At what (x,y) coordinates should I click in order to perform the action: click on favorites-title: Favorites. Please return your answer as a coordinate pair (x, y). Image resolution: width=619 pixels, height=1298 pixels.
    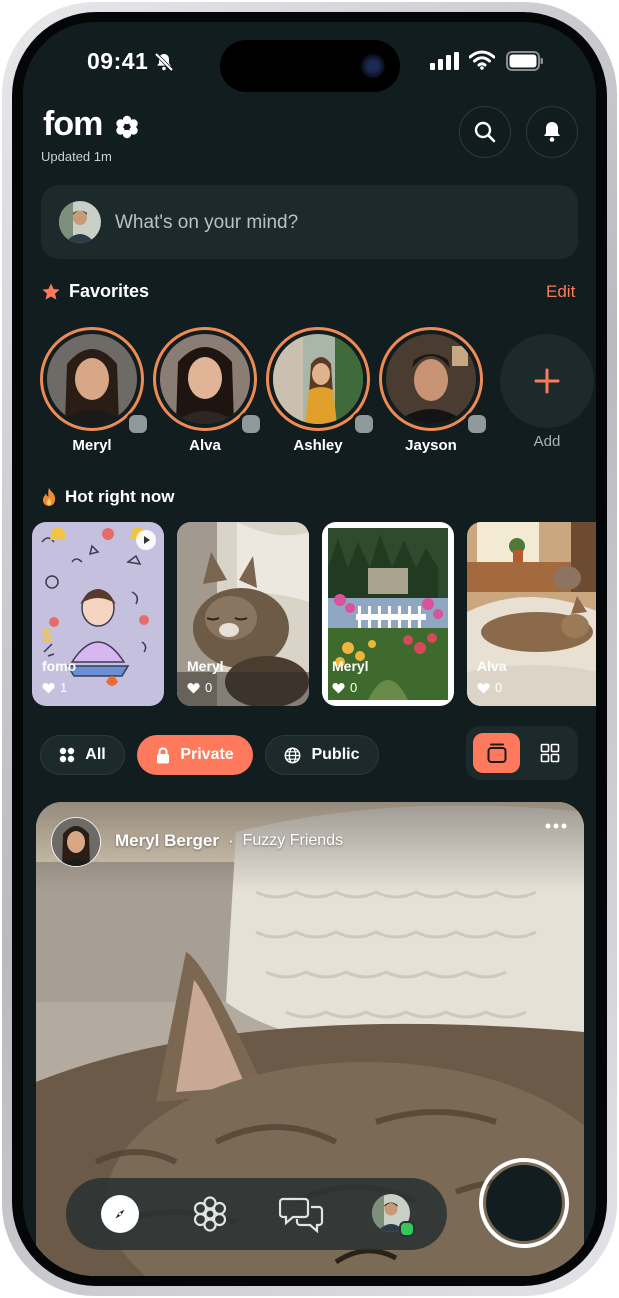
    Looking at the image, I should click on (109, 291).